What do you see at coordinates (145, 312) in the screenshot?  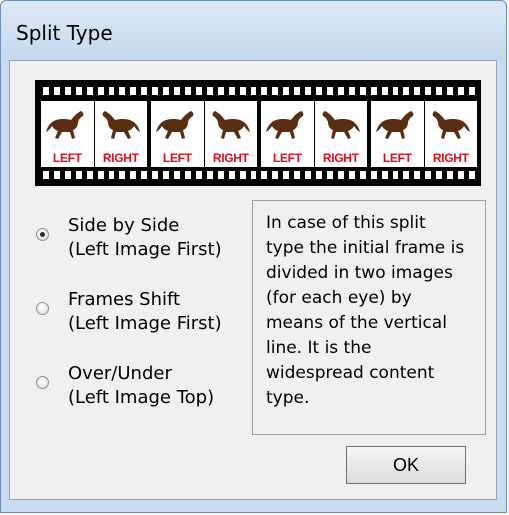 I see `option-label: Frames Shift (Left Image First)` at bounding box center [145, 312].